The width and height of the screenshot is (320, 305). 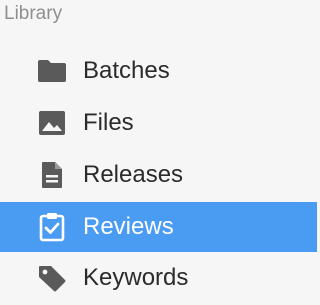 I want to click on sidebar-item-label: Batches, so click(x=126, y=70).